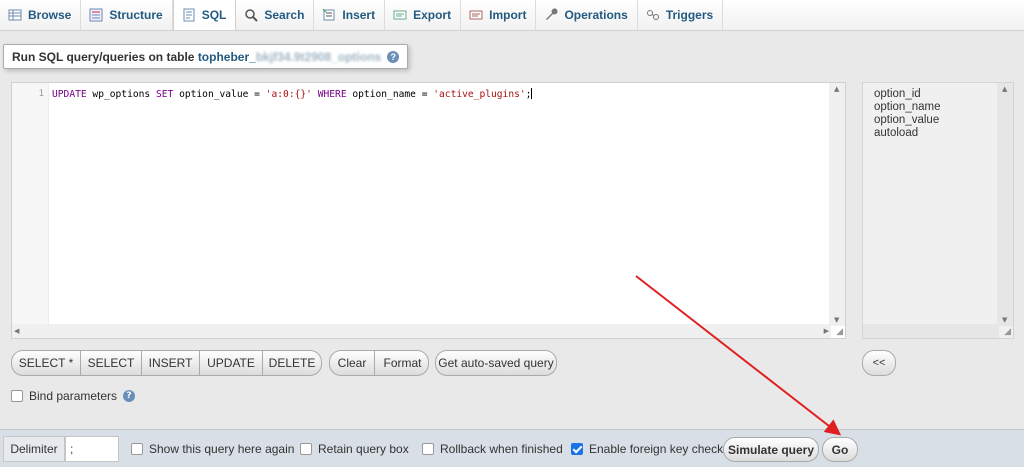 The image size is (1024, 467). I want to click on show-query-label: Show this query here again, so click(222, 449).